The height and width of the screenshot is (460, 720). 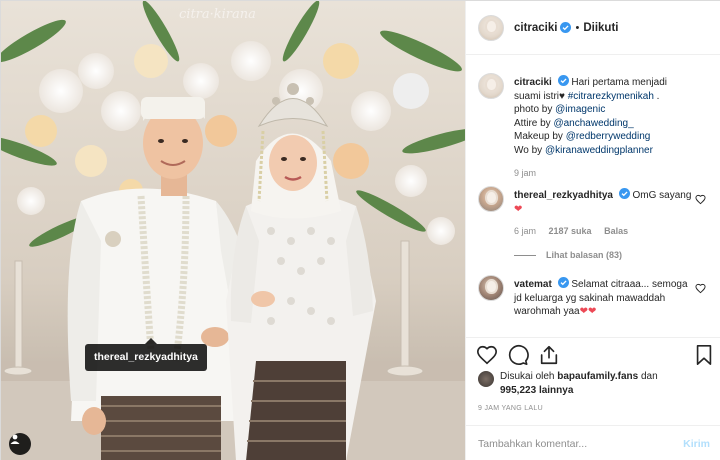 I want to click on makeup-by-label: Makeup by, so click(x=538, y=137).